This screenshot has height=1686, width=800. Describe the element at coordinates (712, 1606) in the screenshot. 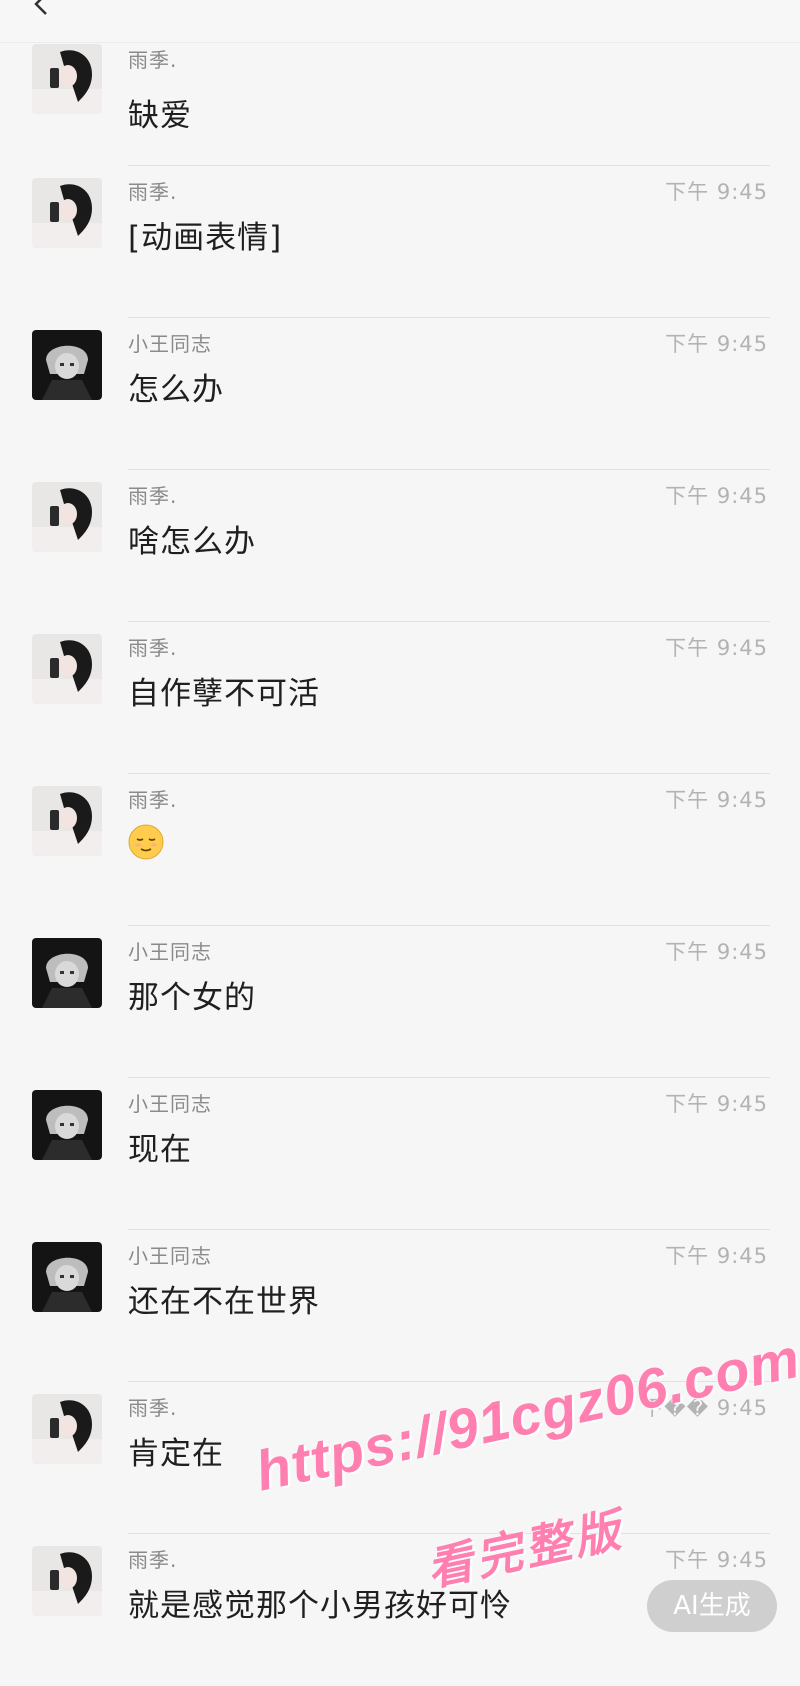

I see `ai-generated-badge: AI生成` at that location.